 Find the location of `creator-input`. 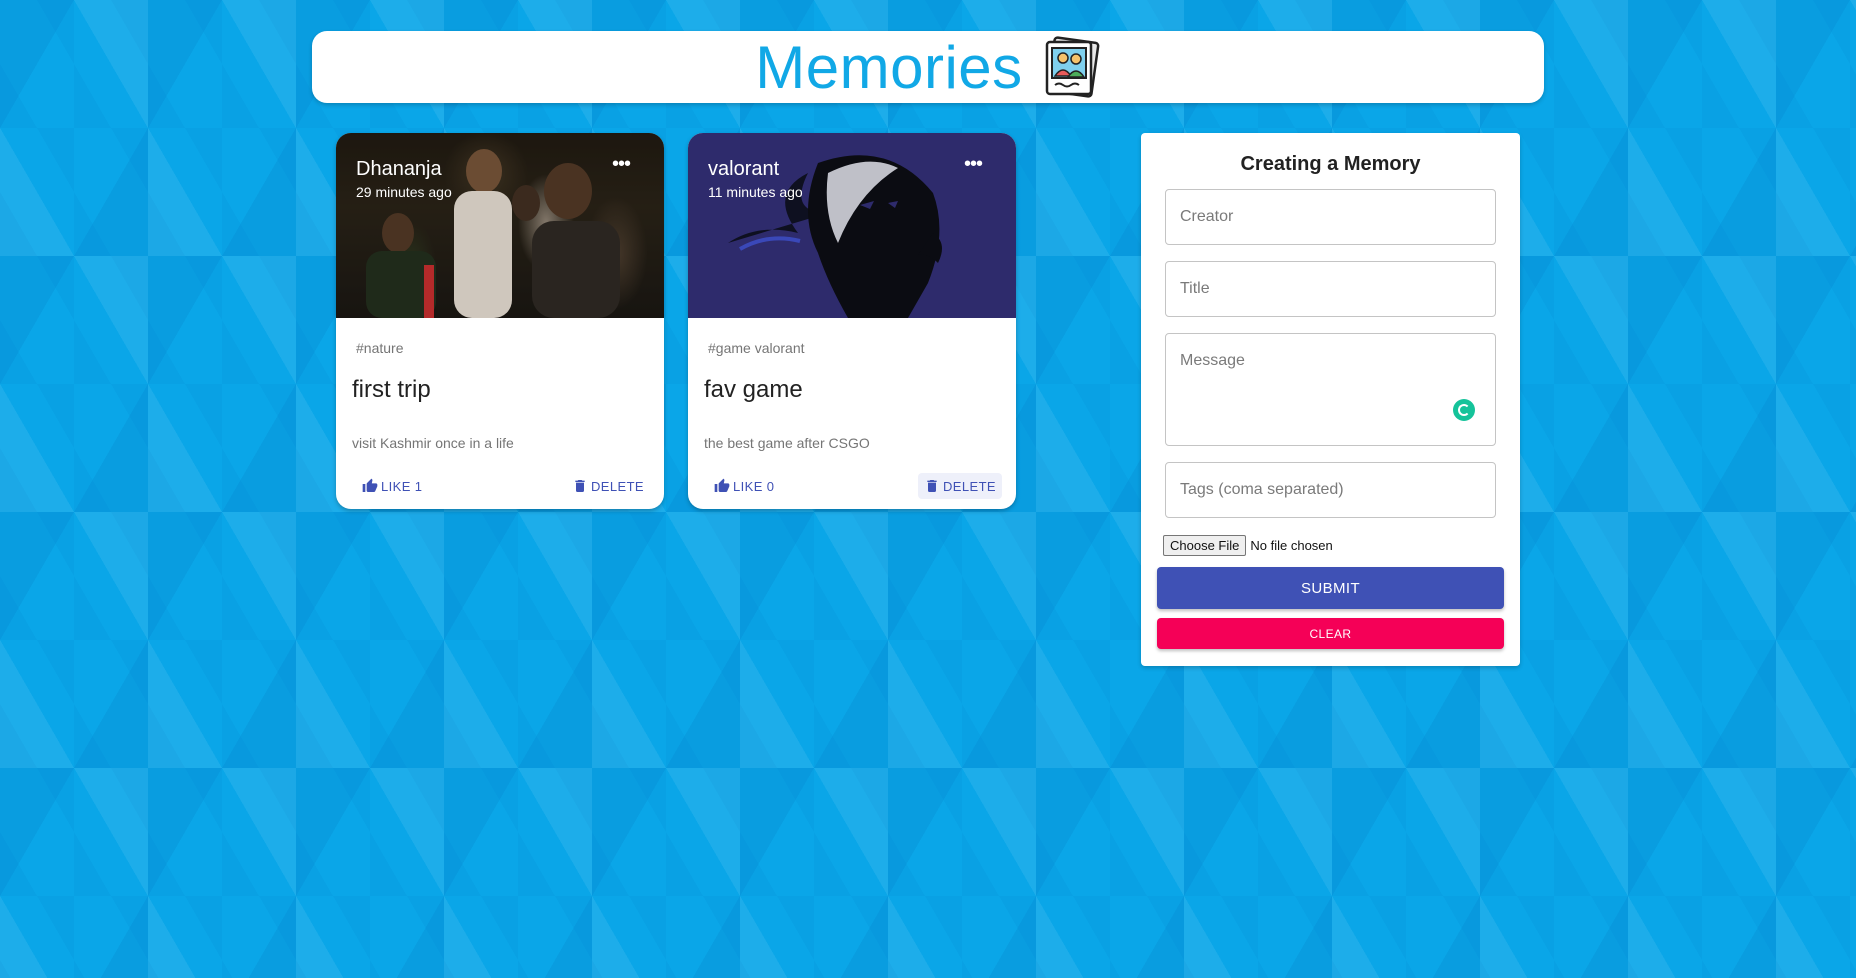

creator-input is located at coordinates (1330, 217).